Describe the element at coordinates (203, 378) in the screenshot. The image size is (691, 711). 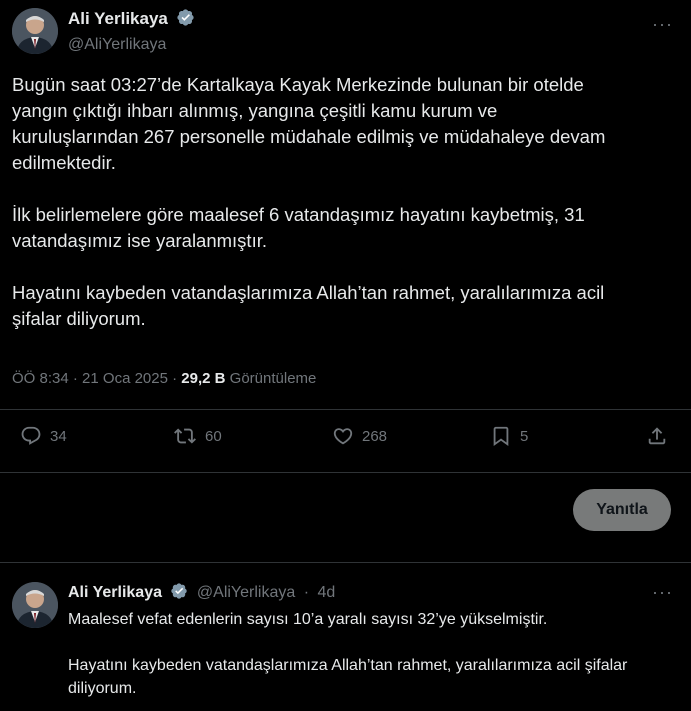
I see `views-count: 29,2 B` at that location.